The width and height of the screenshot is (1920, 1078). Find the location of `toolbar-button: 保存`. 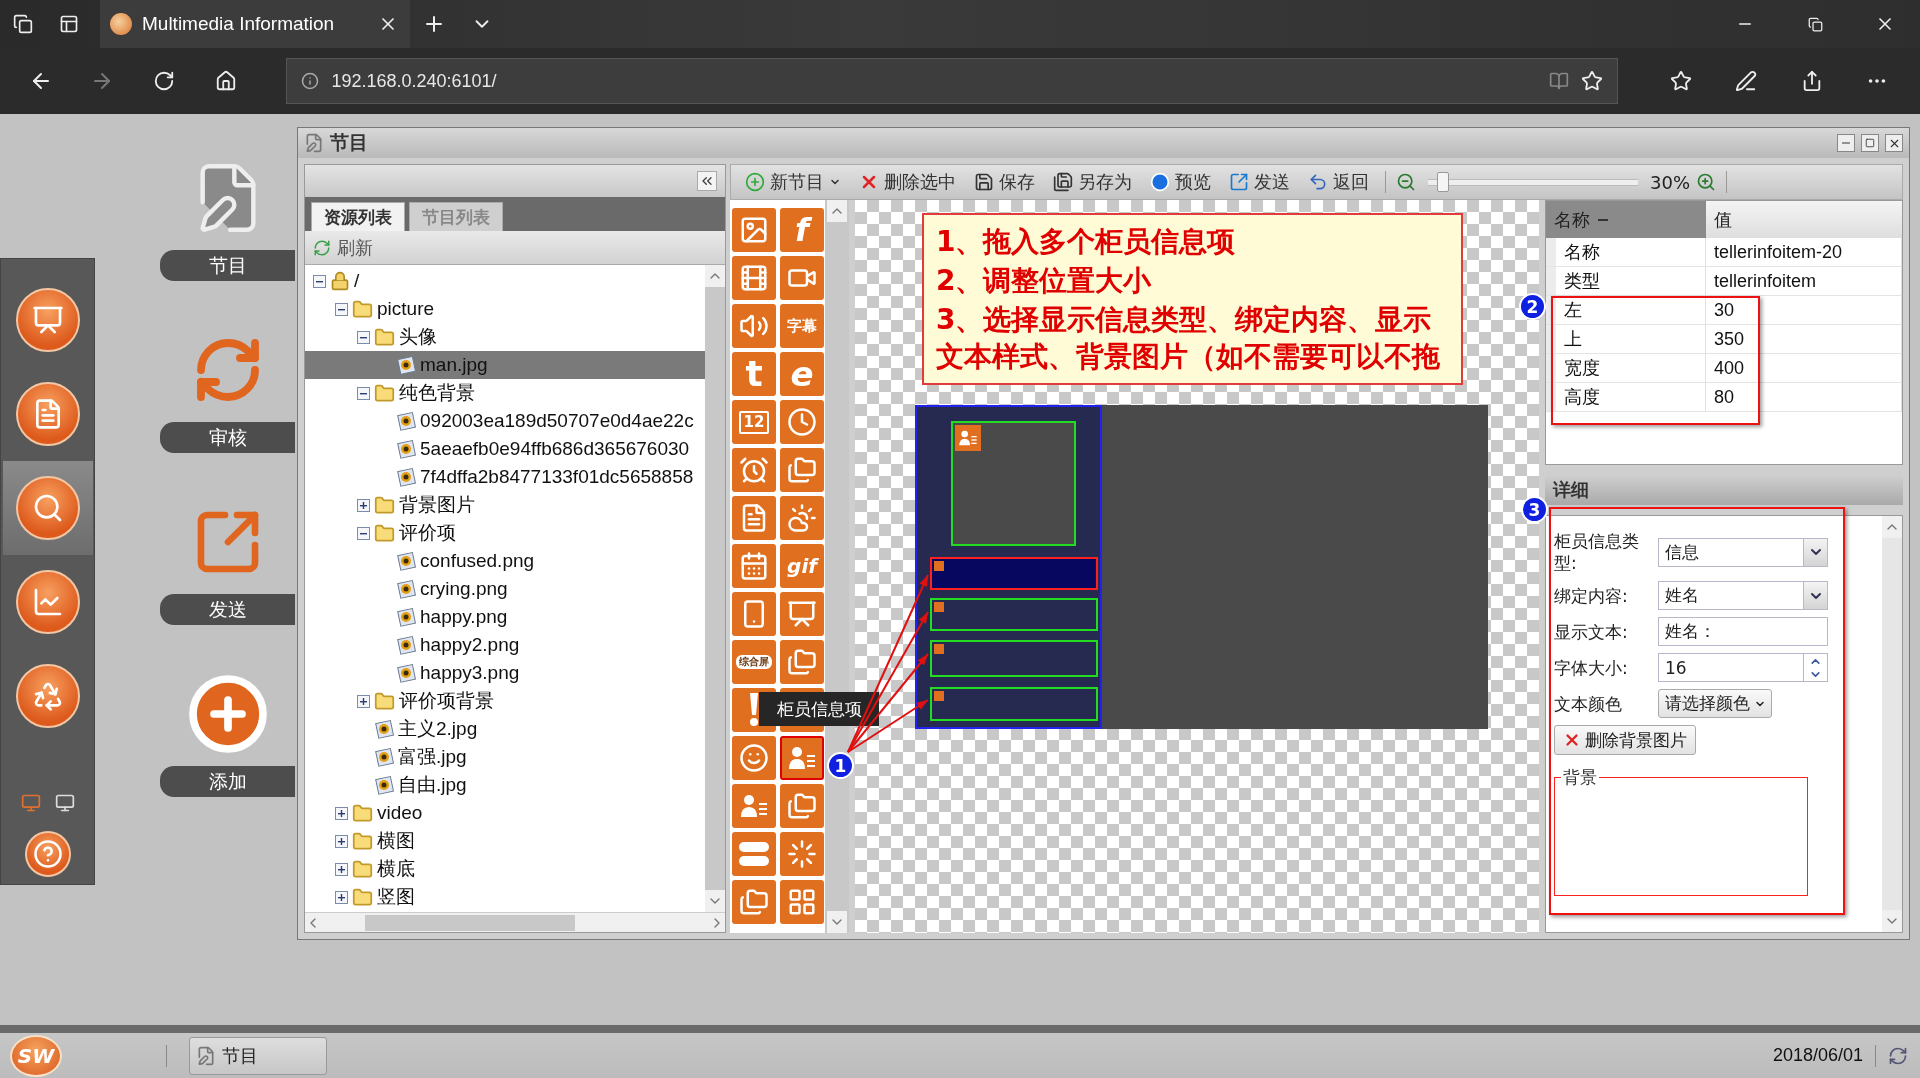

toolbar-button: 保存 is located at coordinates (1004, 182).